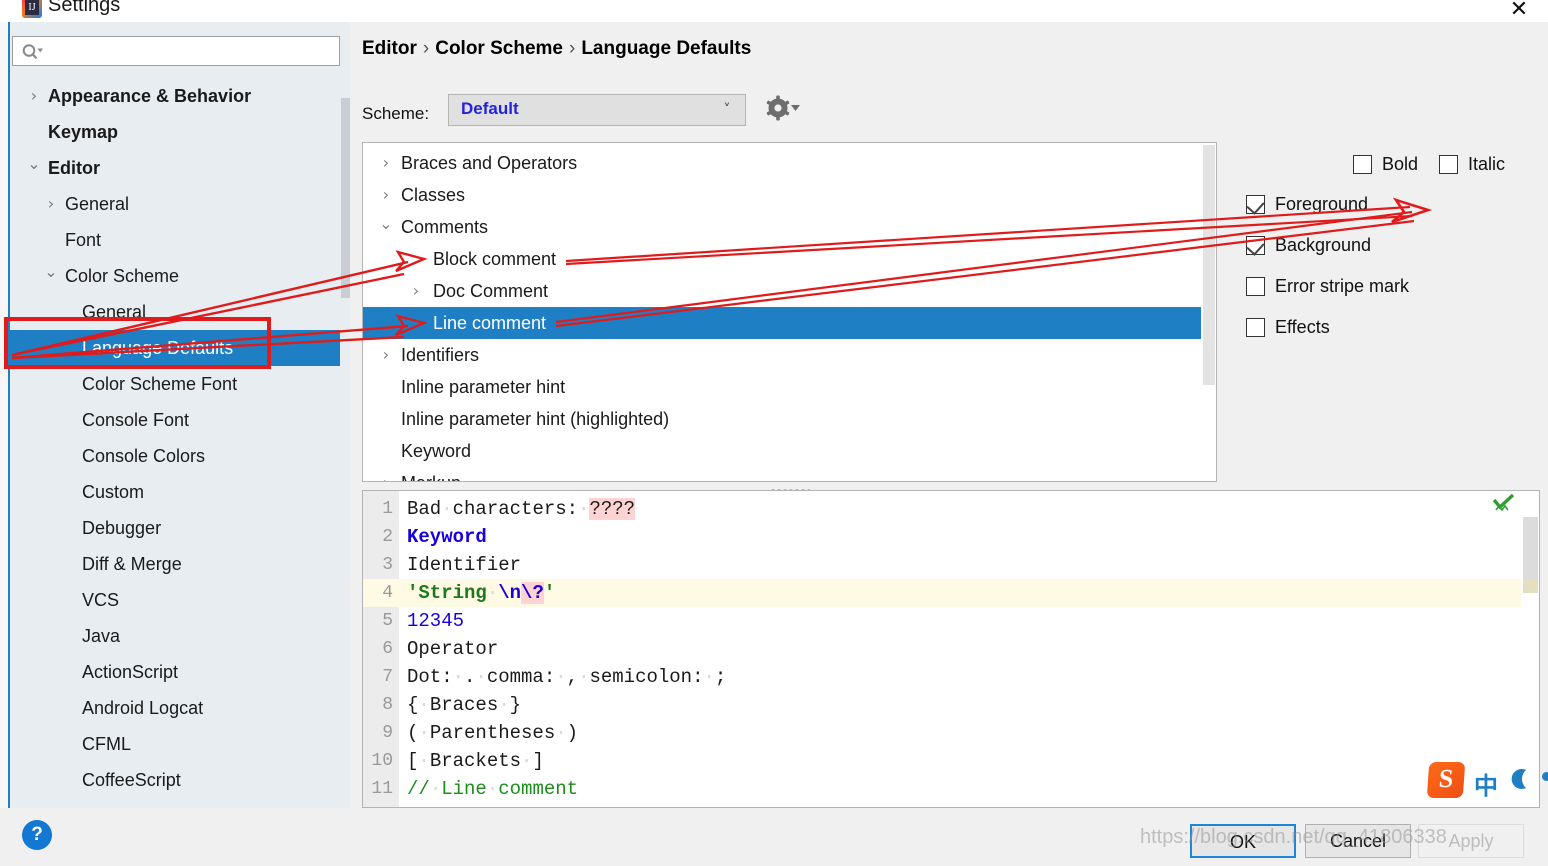 The width and height of the screenshot is (1548, 866). What do you see at coordinates (175, 803) in the screenshot?
I see `sidebar-item-css: CSS` at bounding box center [175, 803].